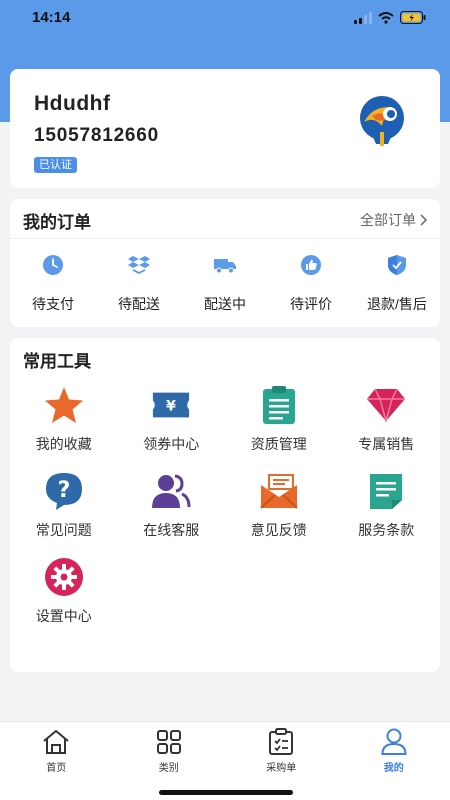  I want to click on grid-icon, so click(169, 742).